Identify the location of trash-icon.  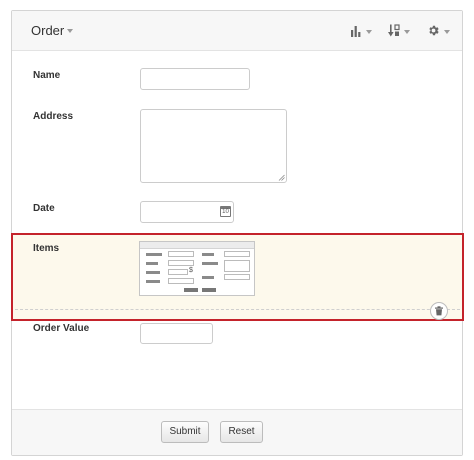
(439, 311).